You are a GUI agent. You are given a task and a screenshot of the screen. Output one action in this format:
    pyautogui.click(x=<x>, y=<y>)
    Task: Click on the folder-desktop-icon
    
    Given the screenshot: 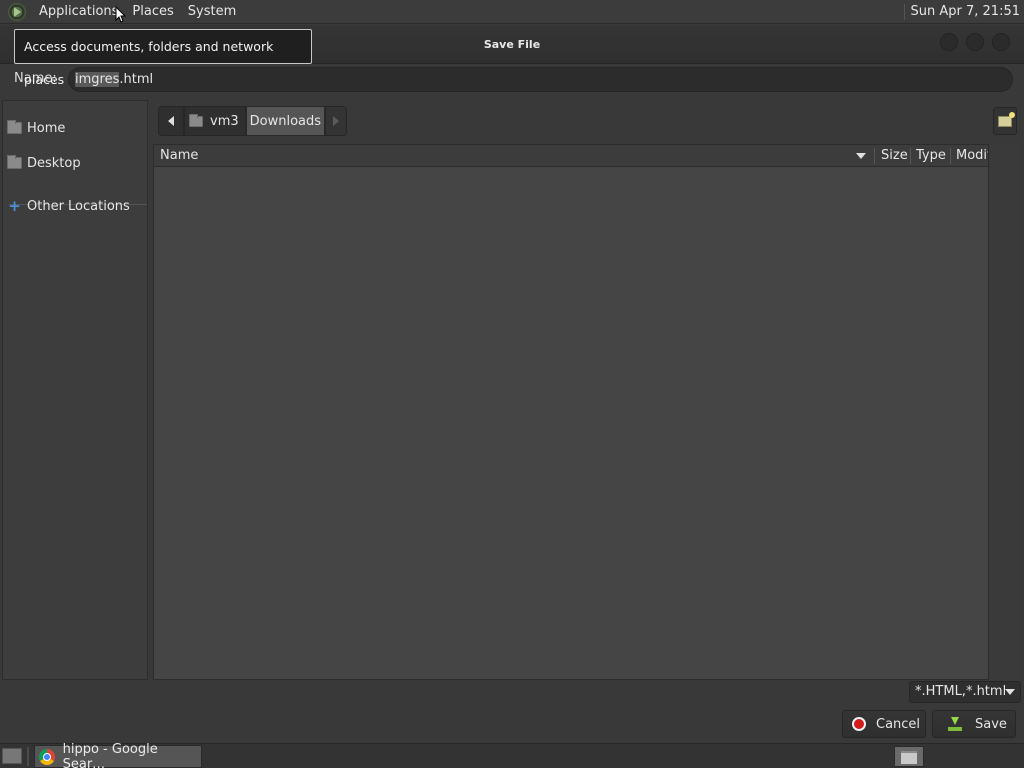 What is the action you would take?
    pyautogui.click(x=14, y=162)
    